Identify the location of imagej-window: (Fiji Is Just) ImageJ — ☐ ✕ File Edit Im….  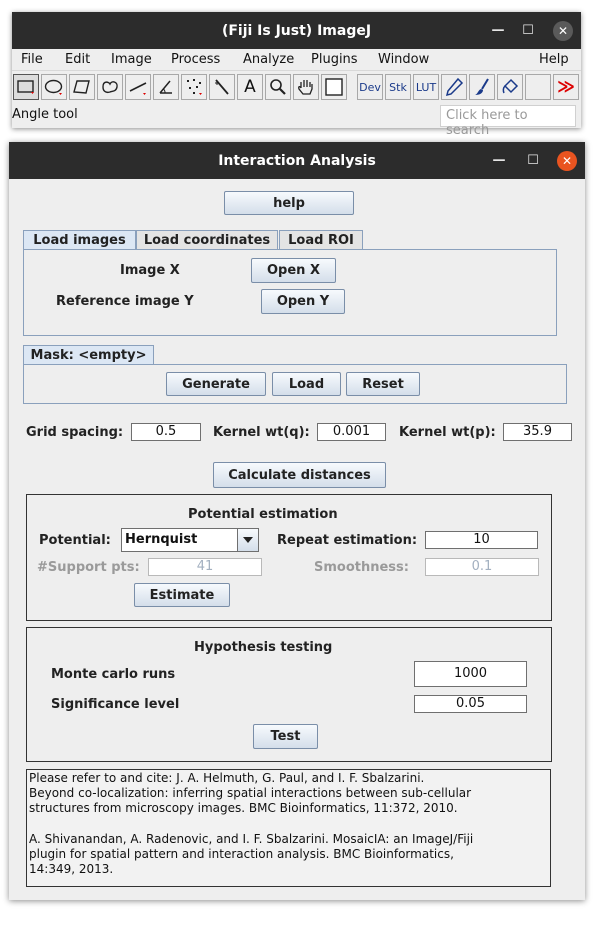
(296, 75).